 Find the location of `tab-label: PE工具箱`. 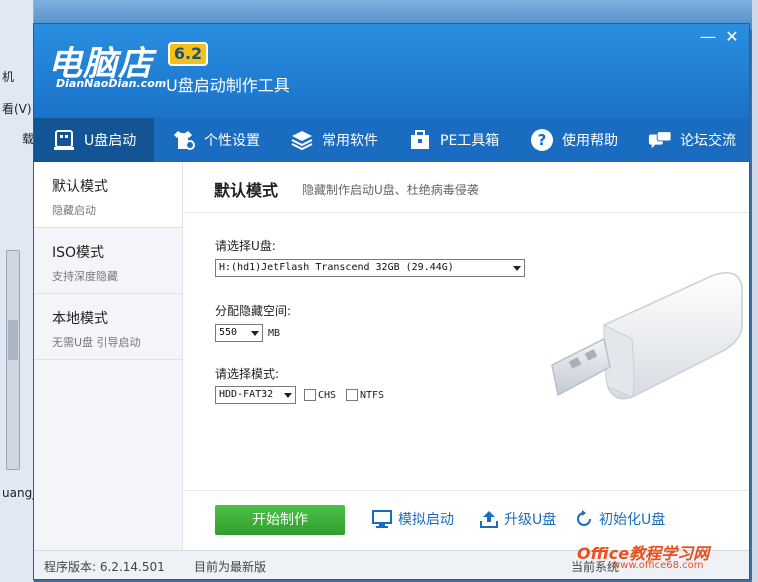

tab-label: PE工具箱 is located at coordinates (470, 141).